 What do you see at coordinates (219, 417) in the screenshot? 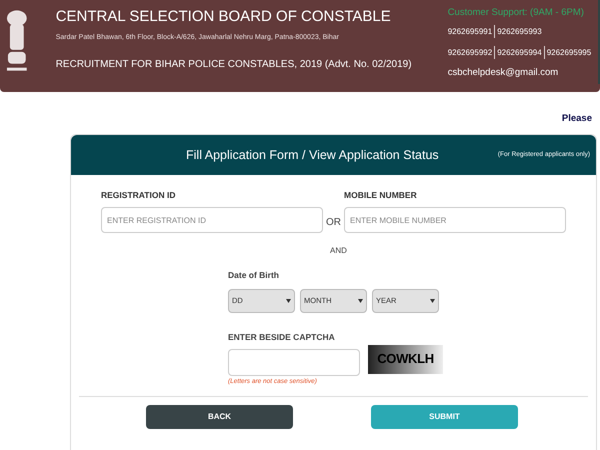
I see `back-button: BACK` at bounding box center [219, 417].